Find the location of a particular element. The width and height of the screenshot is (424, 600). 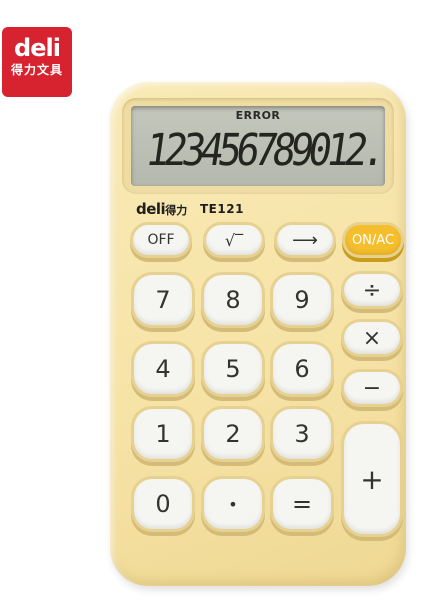

off-button: OFF is located at coordinates (161, 240).